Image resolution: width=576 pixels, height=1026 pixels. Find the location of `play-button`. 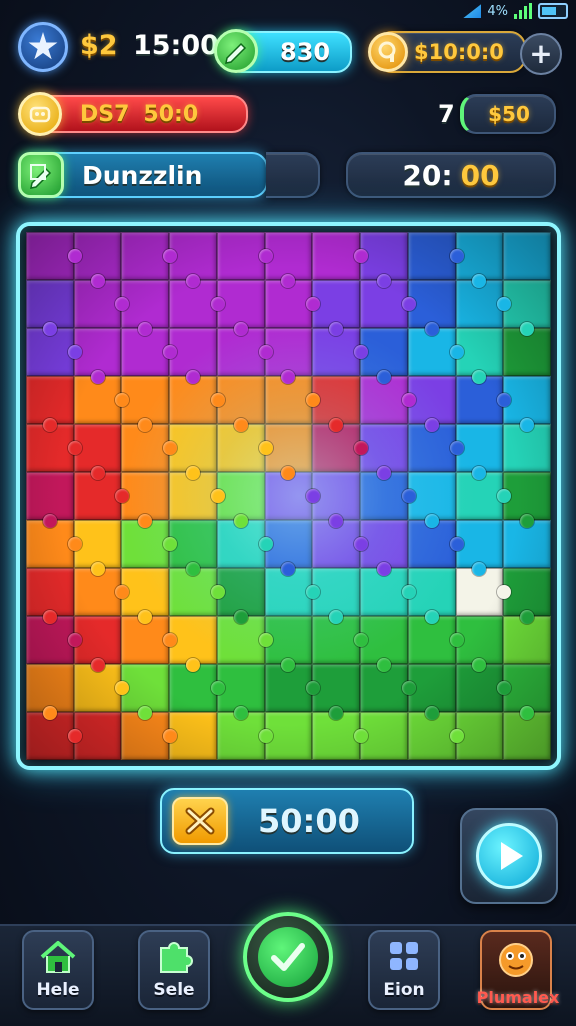

play-button is located at coordinates (509, 856).